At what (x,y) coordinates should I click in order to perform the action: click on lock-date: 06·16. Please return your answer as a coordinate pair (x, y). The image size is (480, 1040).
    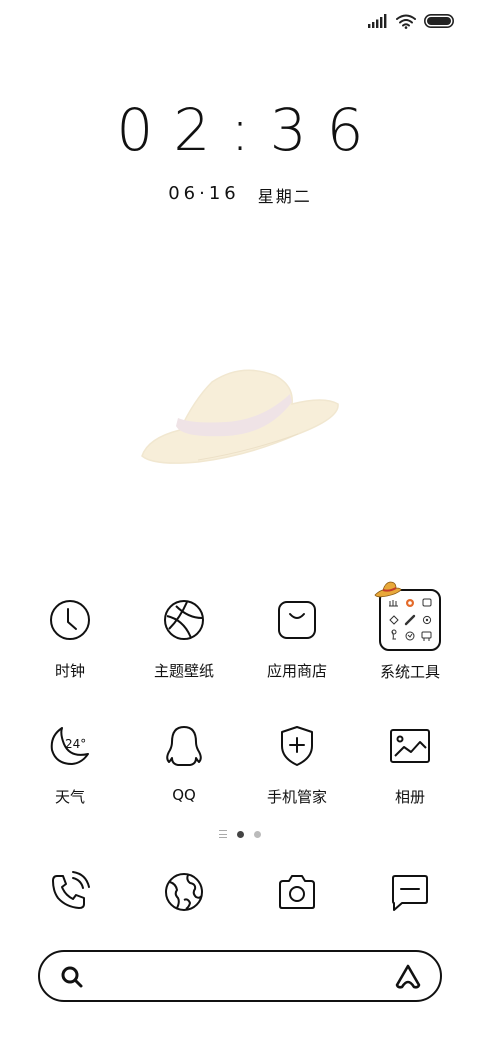
    Looking at the image, I should click on (204, 193).